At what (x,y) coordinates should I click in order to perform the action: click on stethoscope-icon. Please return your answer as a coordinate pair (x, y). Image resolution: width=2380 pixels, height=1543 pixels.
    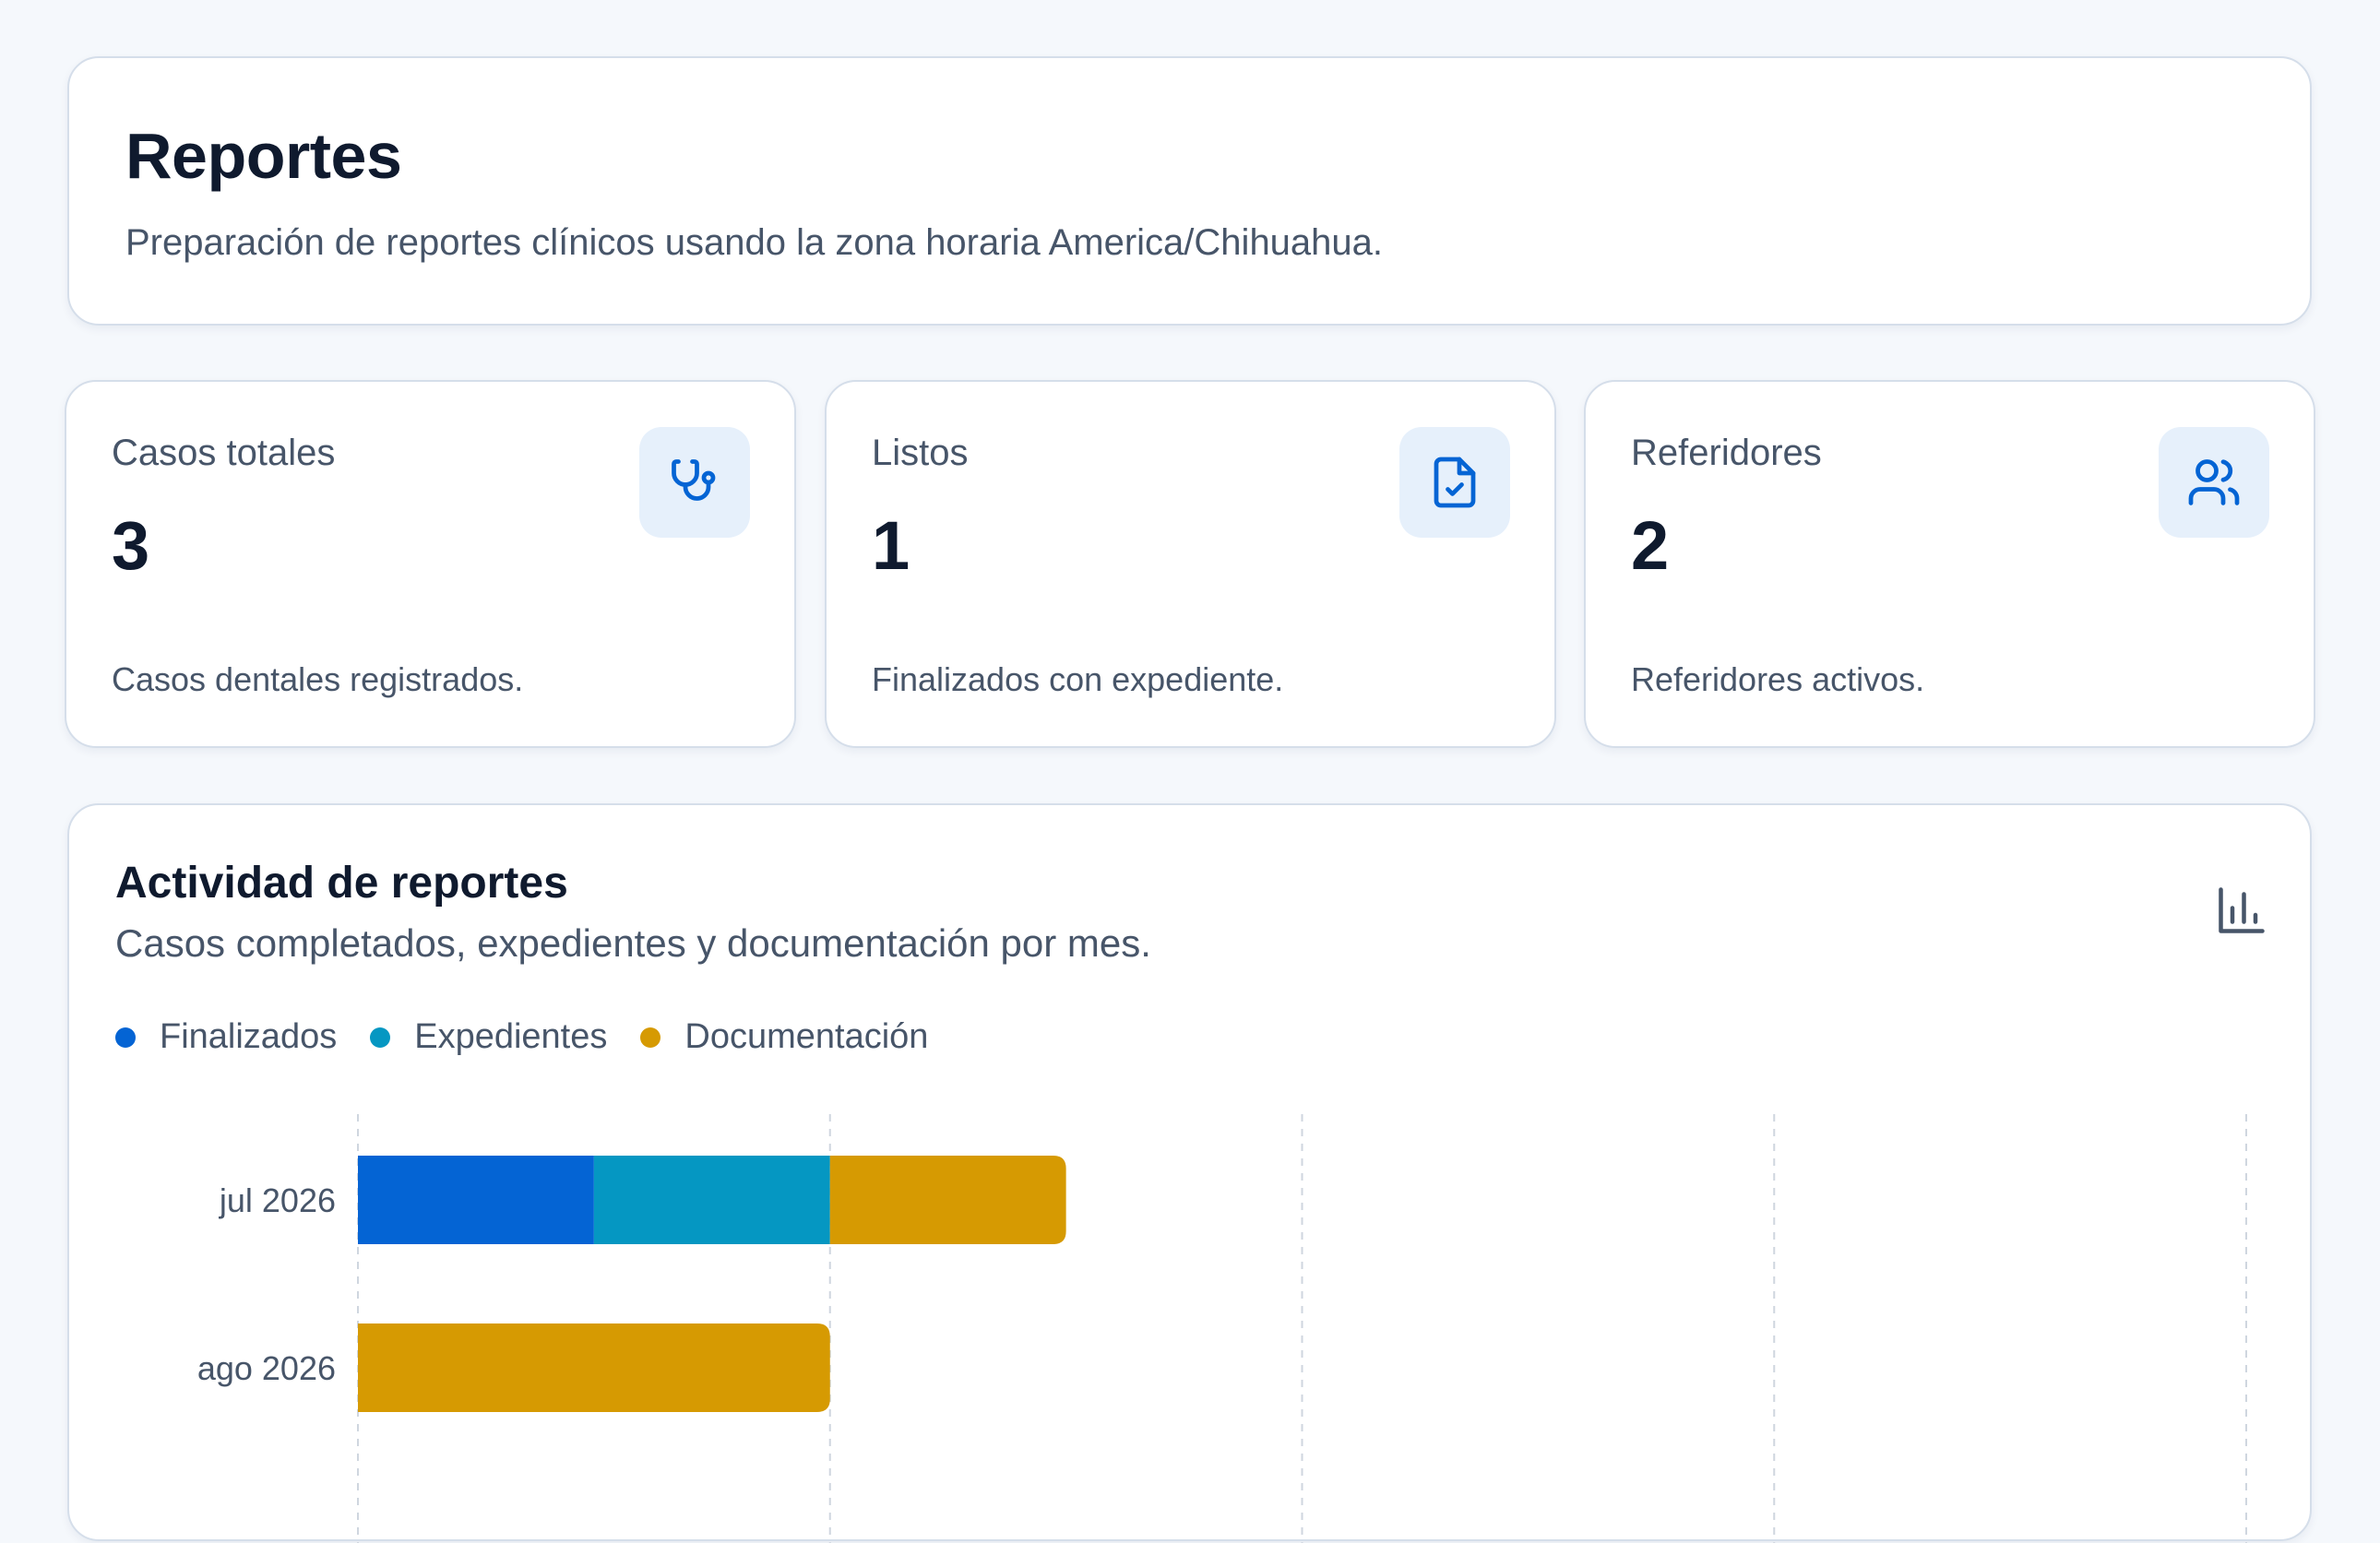
    Looking at the image, I should click on (694, 482).